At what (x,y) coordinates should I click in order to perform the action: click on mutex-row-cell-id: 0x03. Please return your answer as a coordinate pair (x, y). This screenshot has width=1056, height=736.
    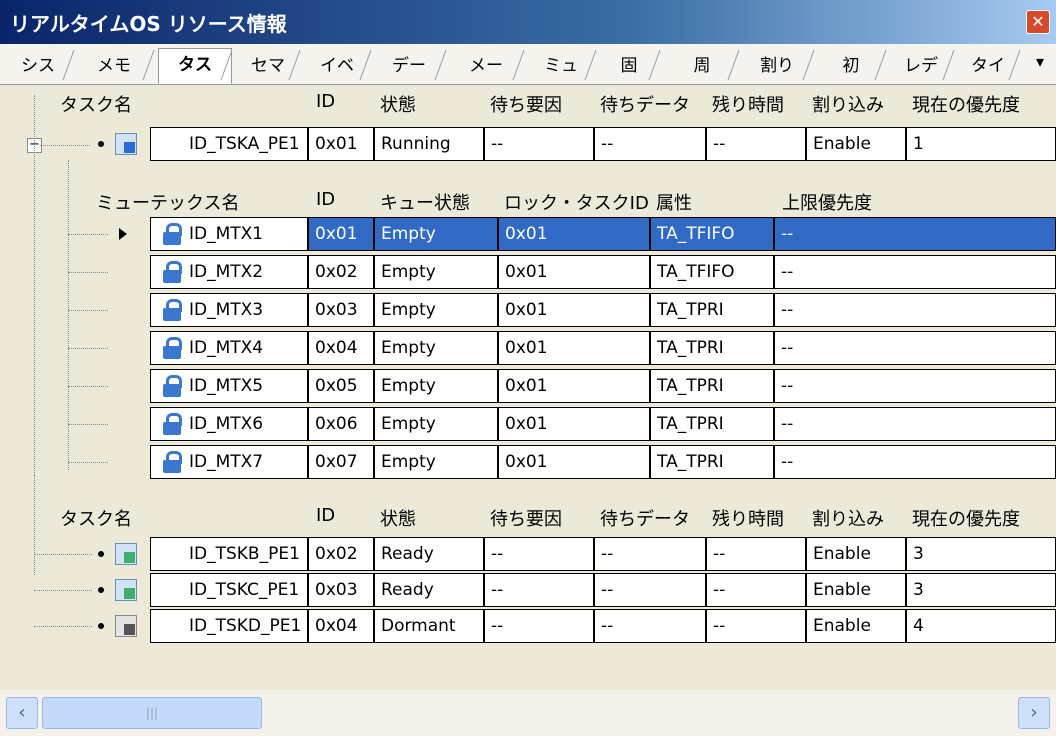
    Looking at the image, I should click on (341, 310).